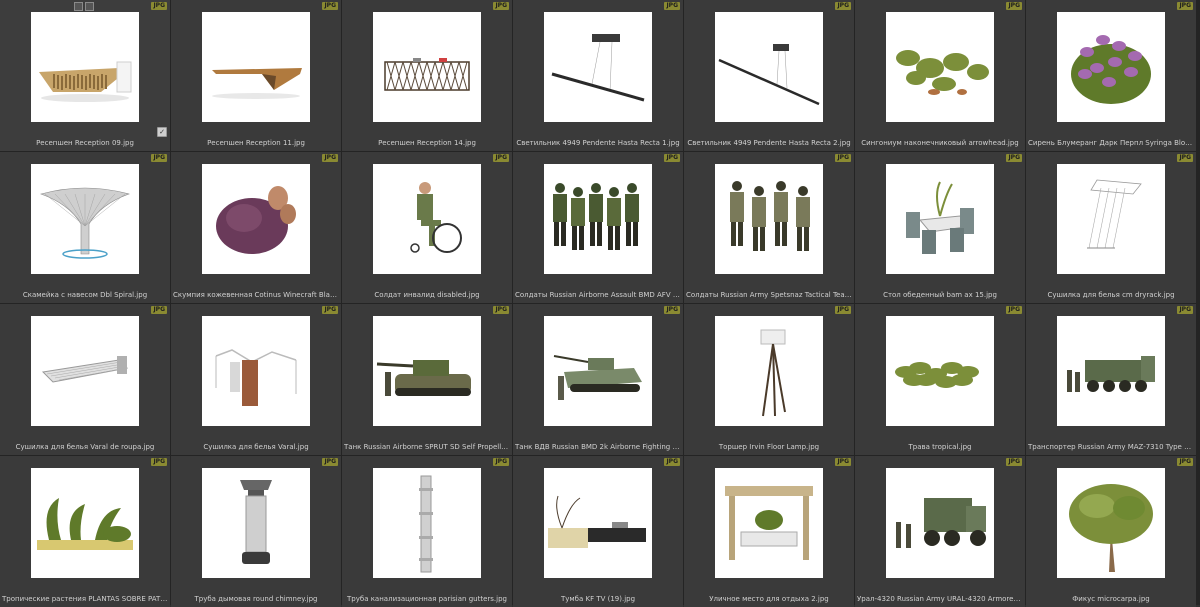  I want to click on asset-tile: JPG Тумба KF TV (19).jpg, so click(598, 531).